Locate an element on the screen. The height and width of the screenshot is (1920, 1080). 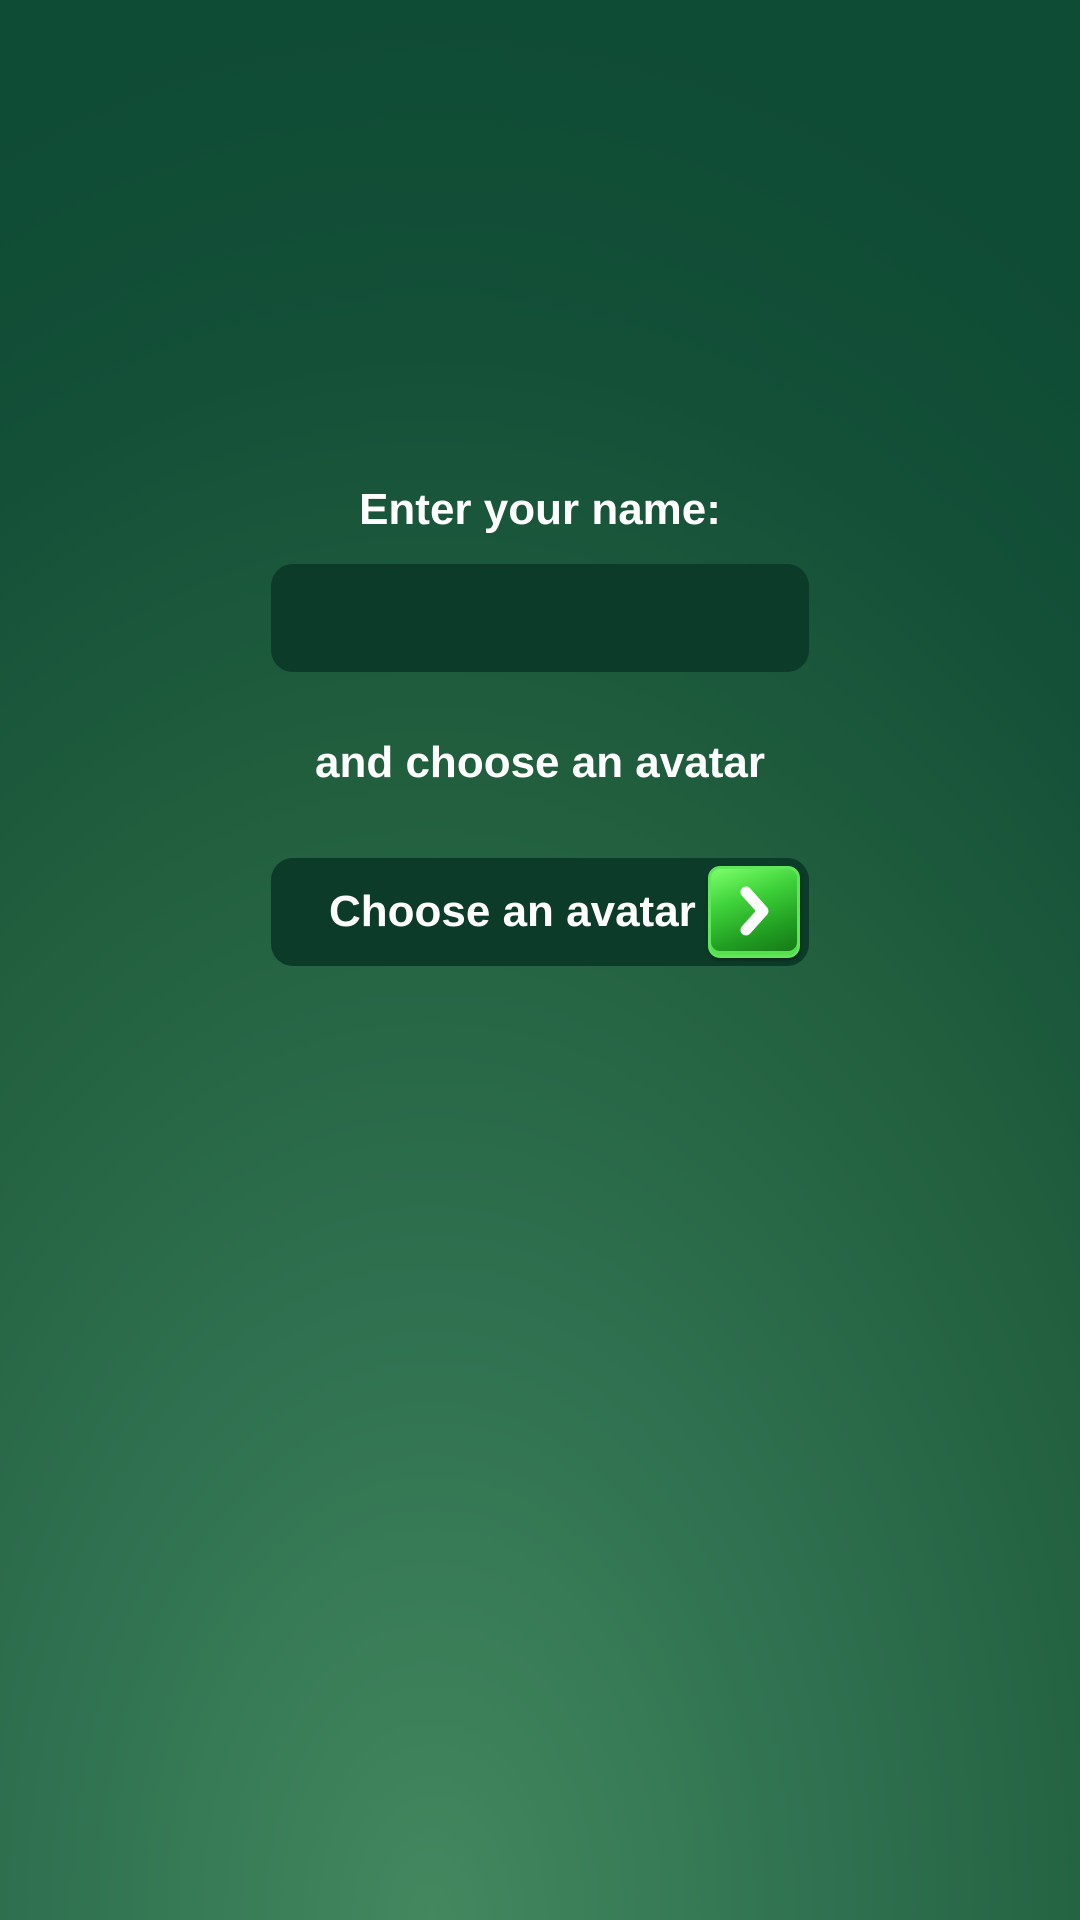
name-prompt-title: Enter your name: is located at coordinates (540, 509).